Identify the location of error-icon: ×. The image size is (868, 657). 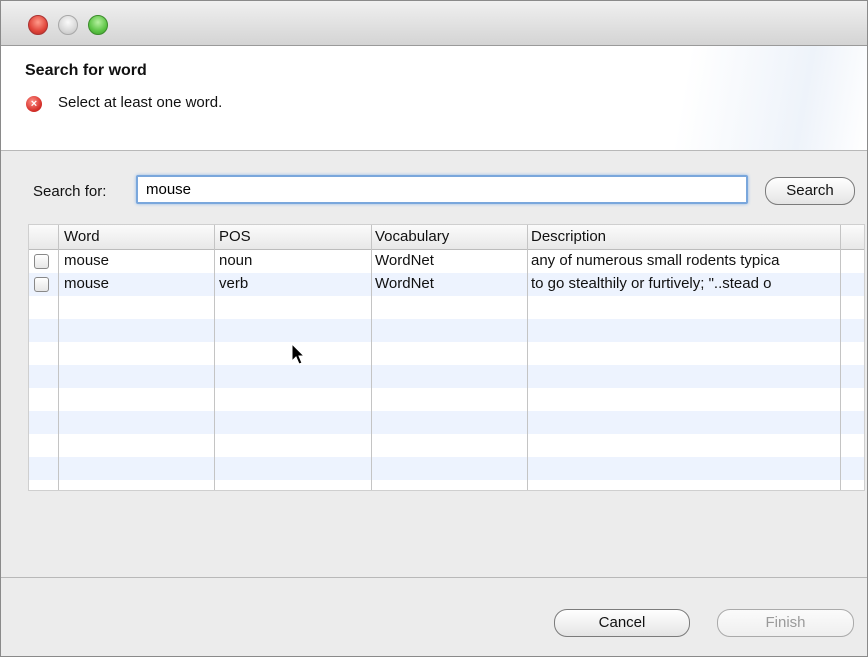
(34, 104).